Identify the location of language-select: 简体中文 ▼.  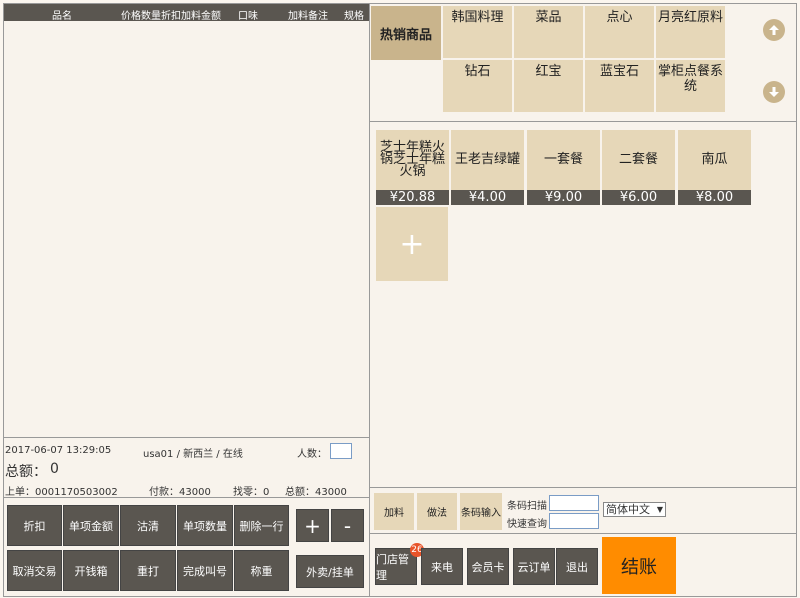
(634, 509).